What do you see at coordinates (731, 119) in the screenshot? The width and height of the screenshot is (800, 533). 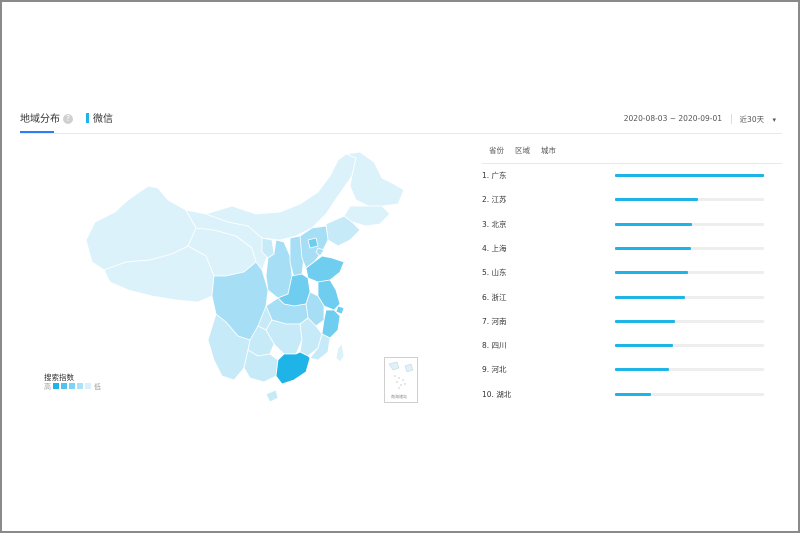 I see `header-separator` at bounding box center [731, 119].